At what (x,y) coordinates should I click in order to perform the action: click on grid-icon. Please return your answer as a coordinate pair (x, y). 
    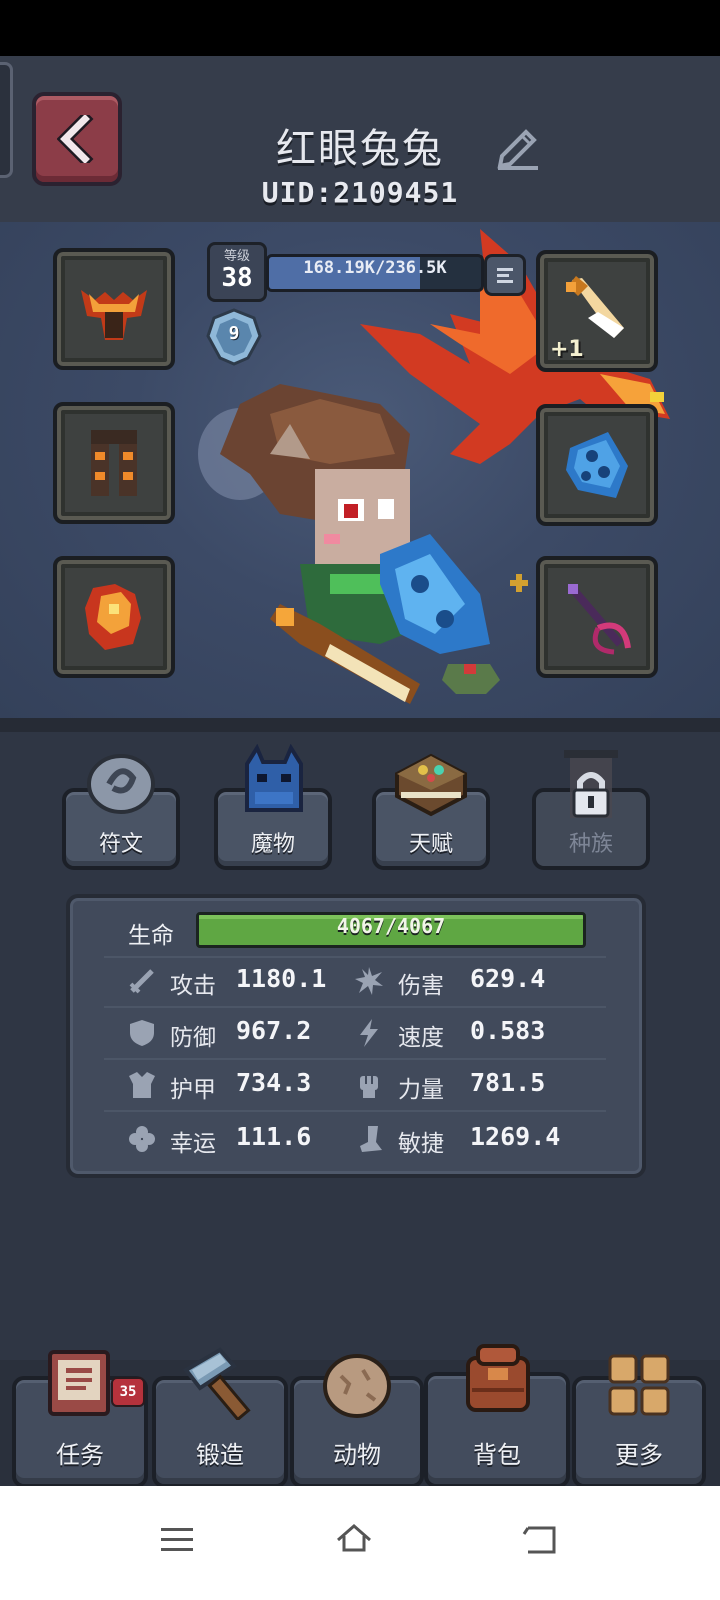
    Looking at the image, I should click on (639, 1385).